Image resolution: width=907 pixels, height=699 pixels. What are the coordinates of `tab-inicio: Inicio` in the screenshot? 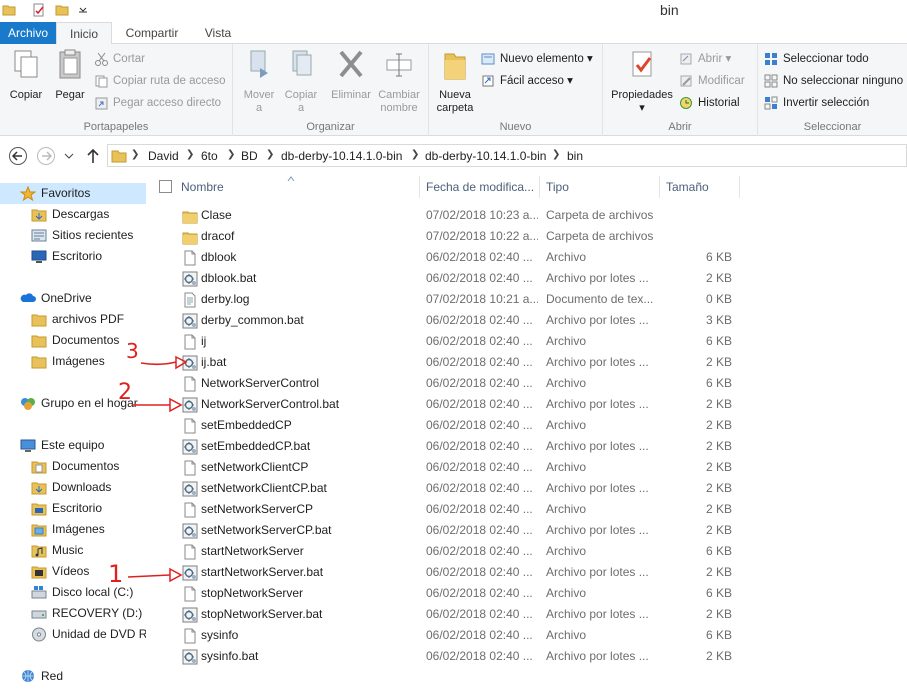 It's located at (84, 33).